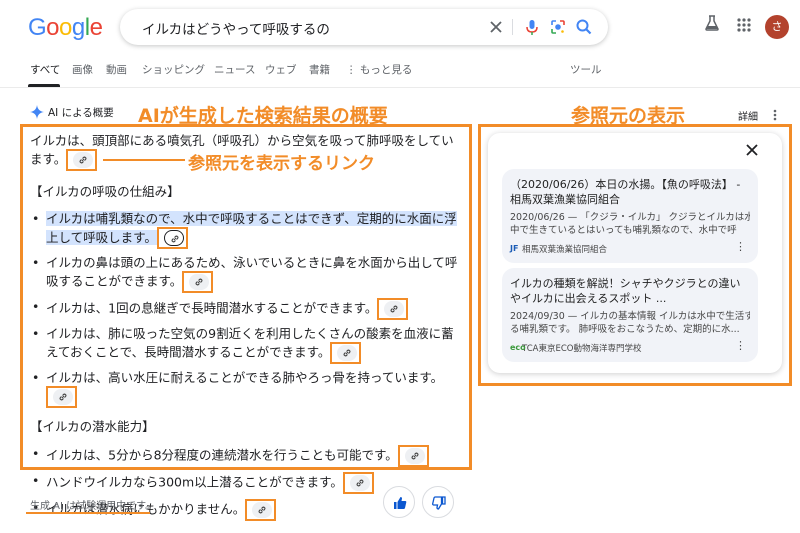 The width and height of the screenshot is (800, 533). I want to click on clear-icon, so click(496, 27).